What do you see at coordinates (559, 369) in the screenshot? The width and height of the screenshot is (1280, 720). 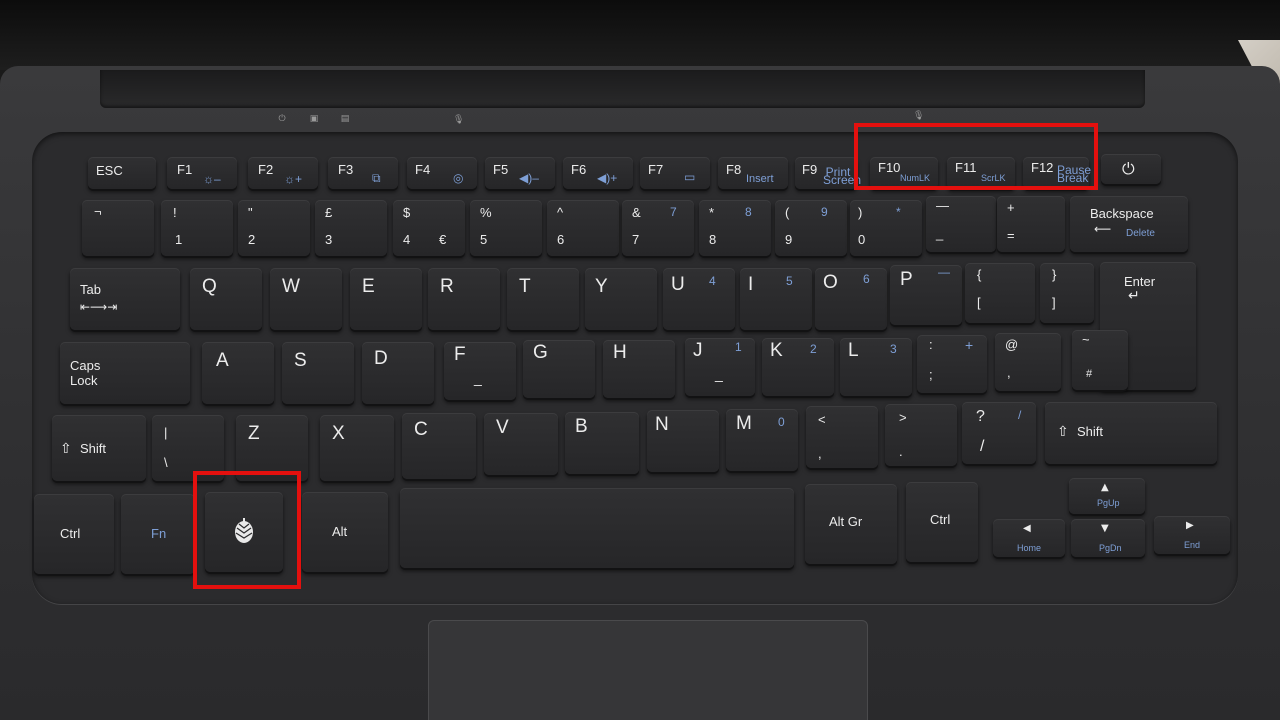 I see `key-g: G` at bounding box center [559, 369].